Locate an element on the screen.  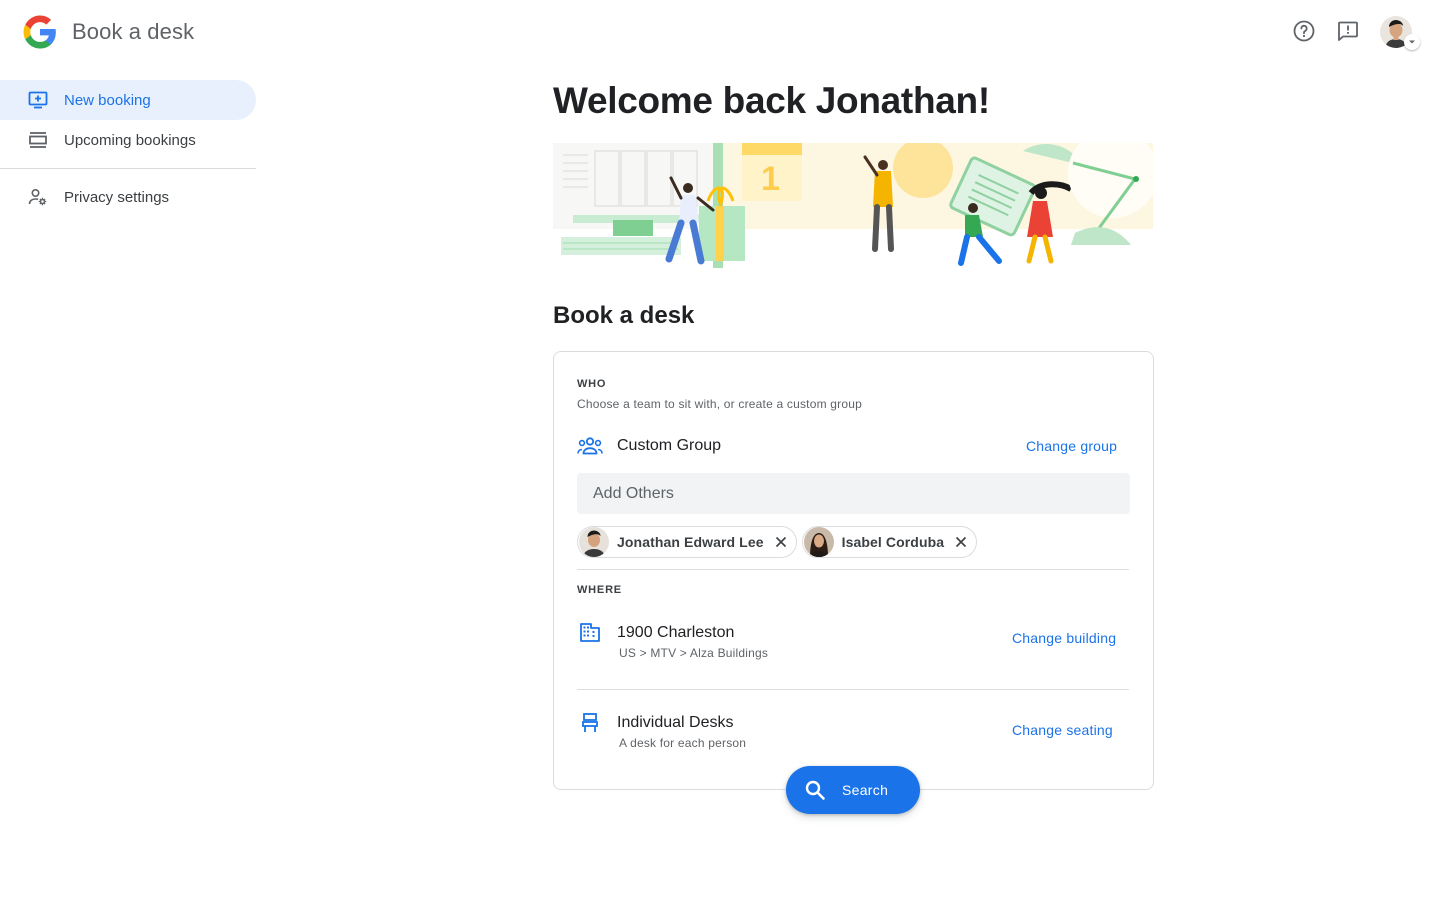
seating-description: A desk for each person is located at coordinates (683, 743).